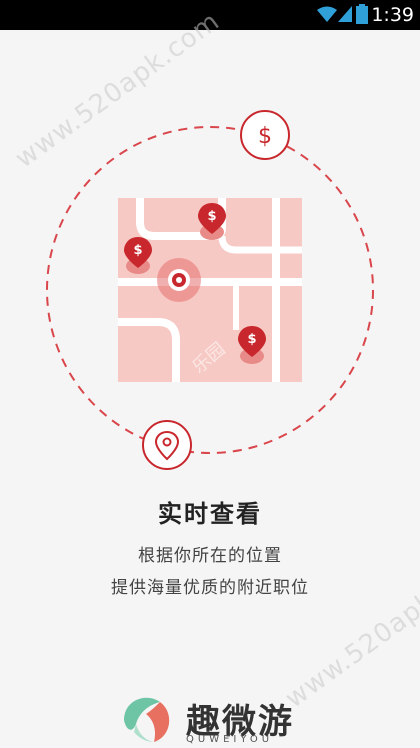 This screenshot has height=748, width=420. What do you see at coordinates (147, 720) in the screenshot?
I see `logo-mark-icon` at bounding box center [147, 720].